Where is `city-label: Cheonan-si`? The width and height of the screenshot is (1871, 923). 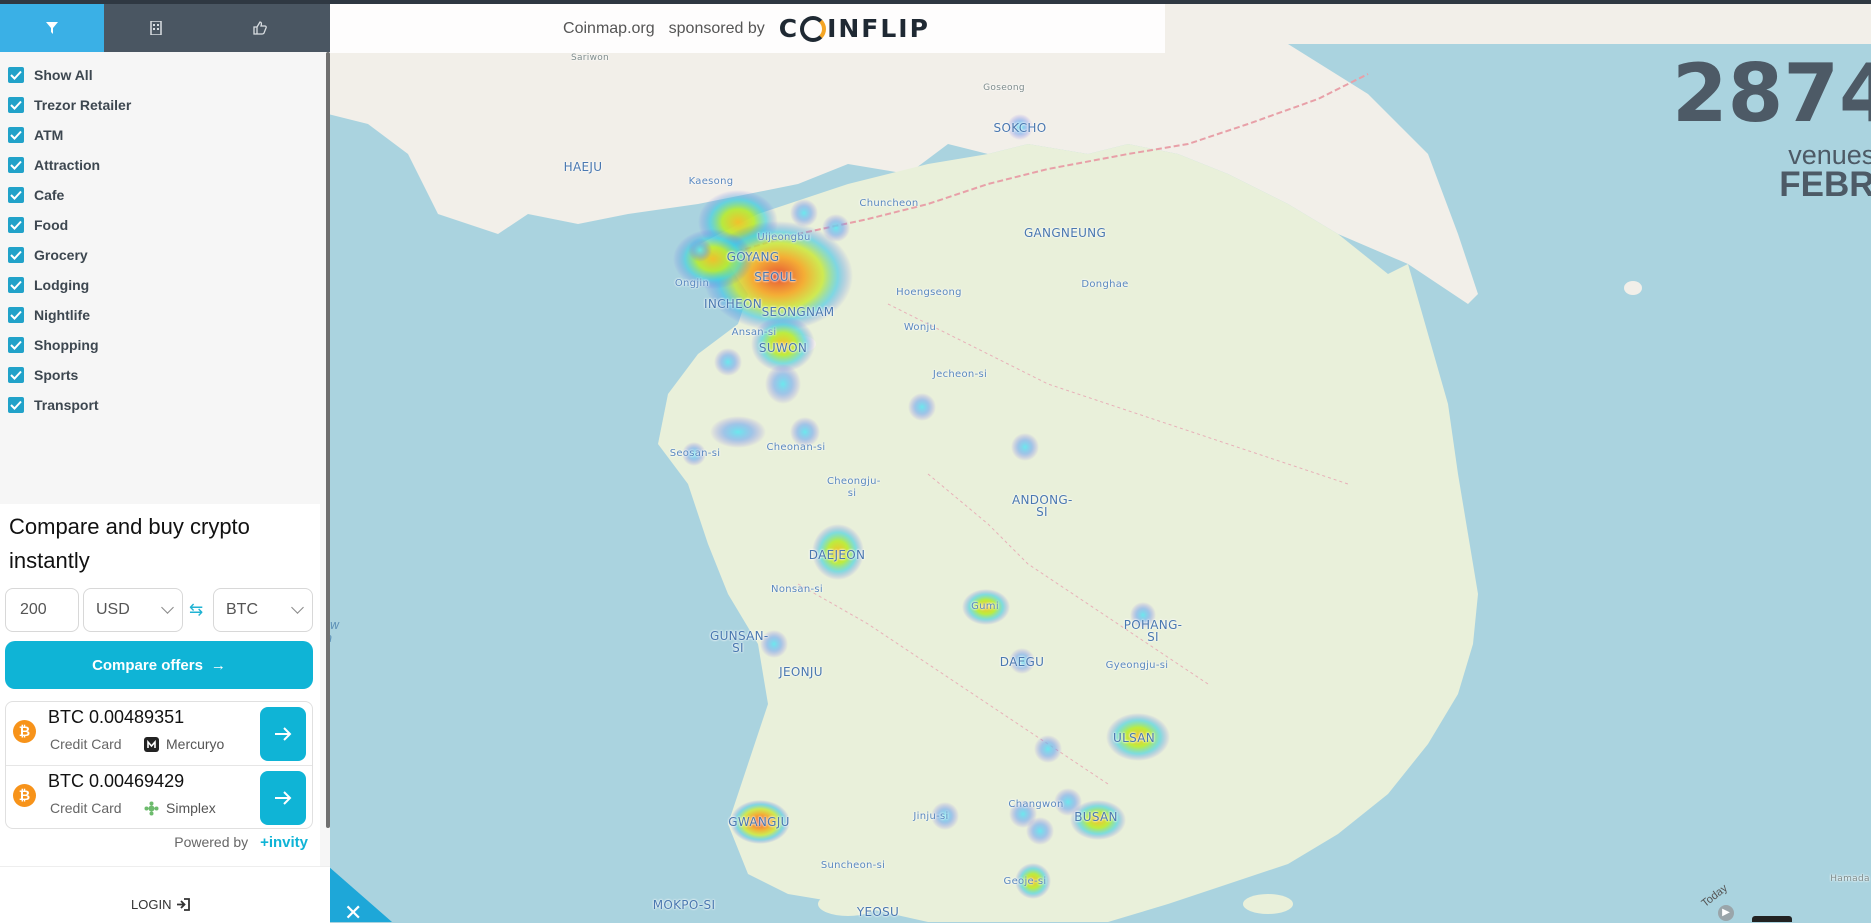 city-label: Cheonan-si is located at coordinates (796, 447).